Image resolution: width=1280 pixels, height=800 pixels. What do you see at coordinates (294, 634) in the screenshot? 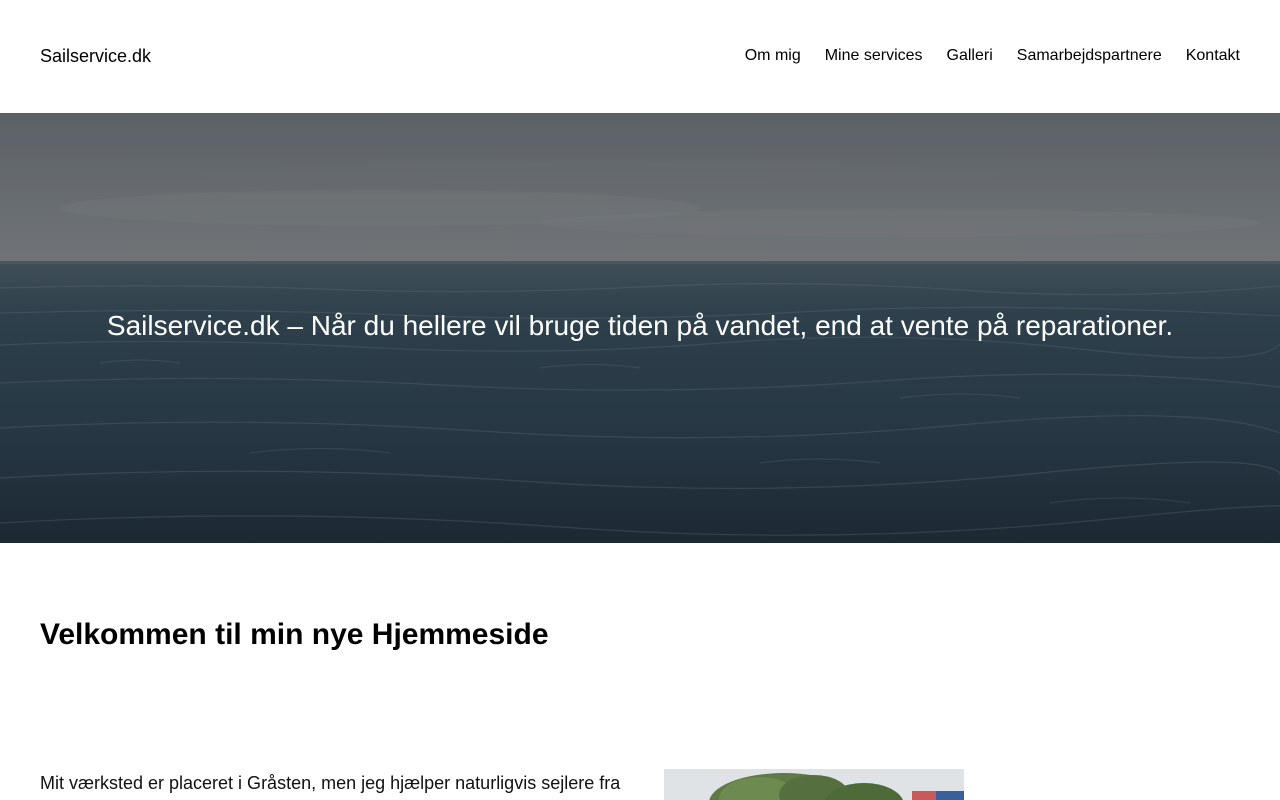
I see `welcome-heading: Velkommen til min nye Hjemmeside` at bounding box center [294, 634].